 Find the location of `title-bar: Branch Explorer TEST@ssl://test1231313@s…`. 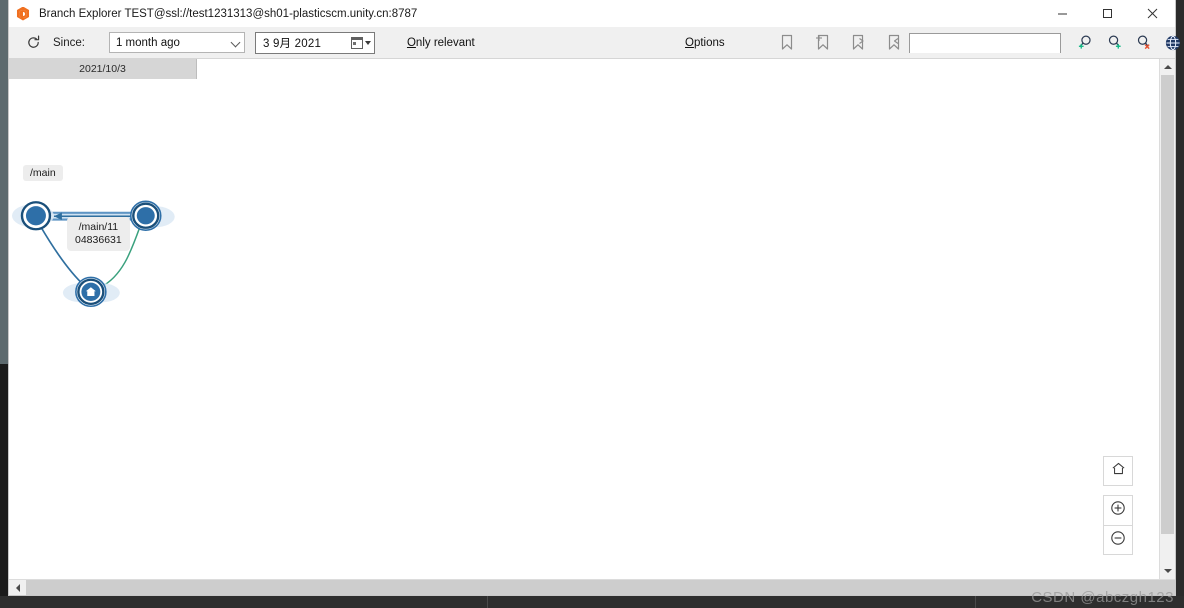

title-bar: Branch Explorer TEST@ssl://test1231313@s… is located at coordinates (592, 13).